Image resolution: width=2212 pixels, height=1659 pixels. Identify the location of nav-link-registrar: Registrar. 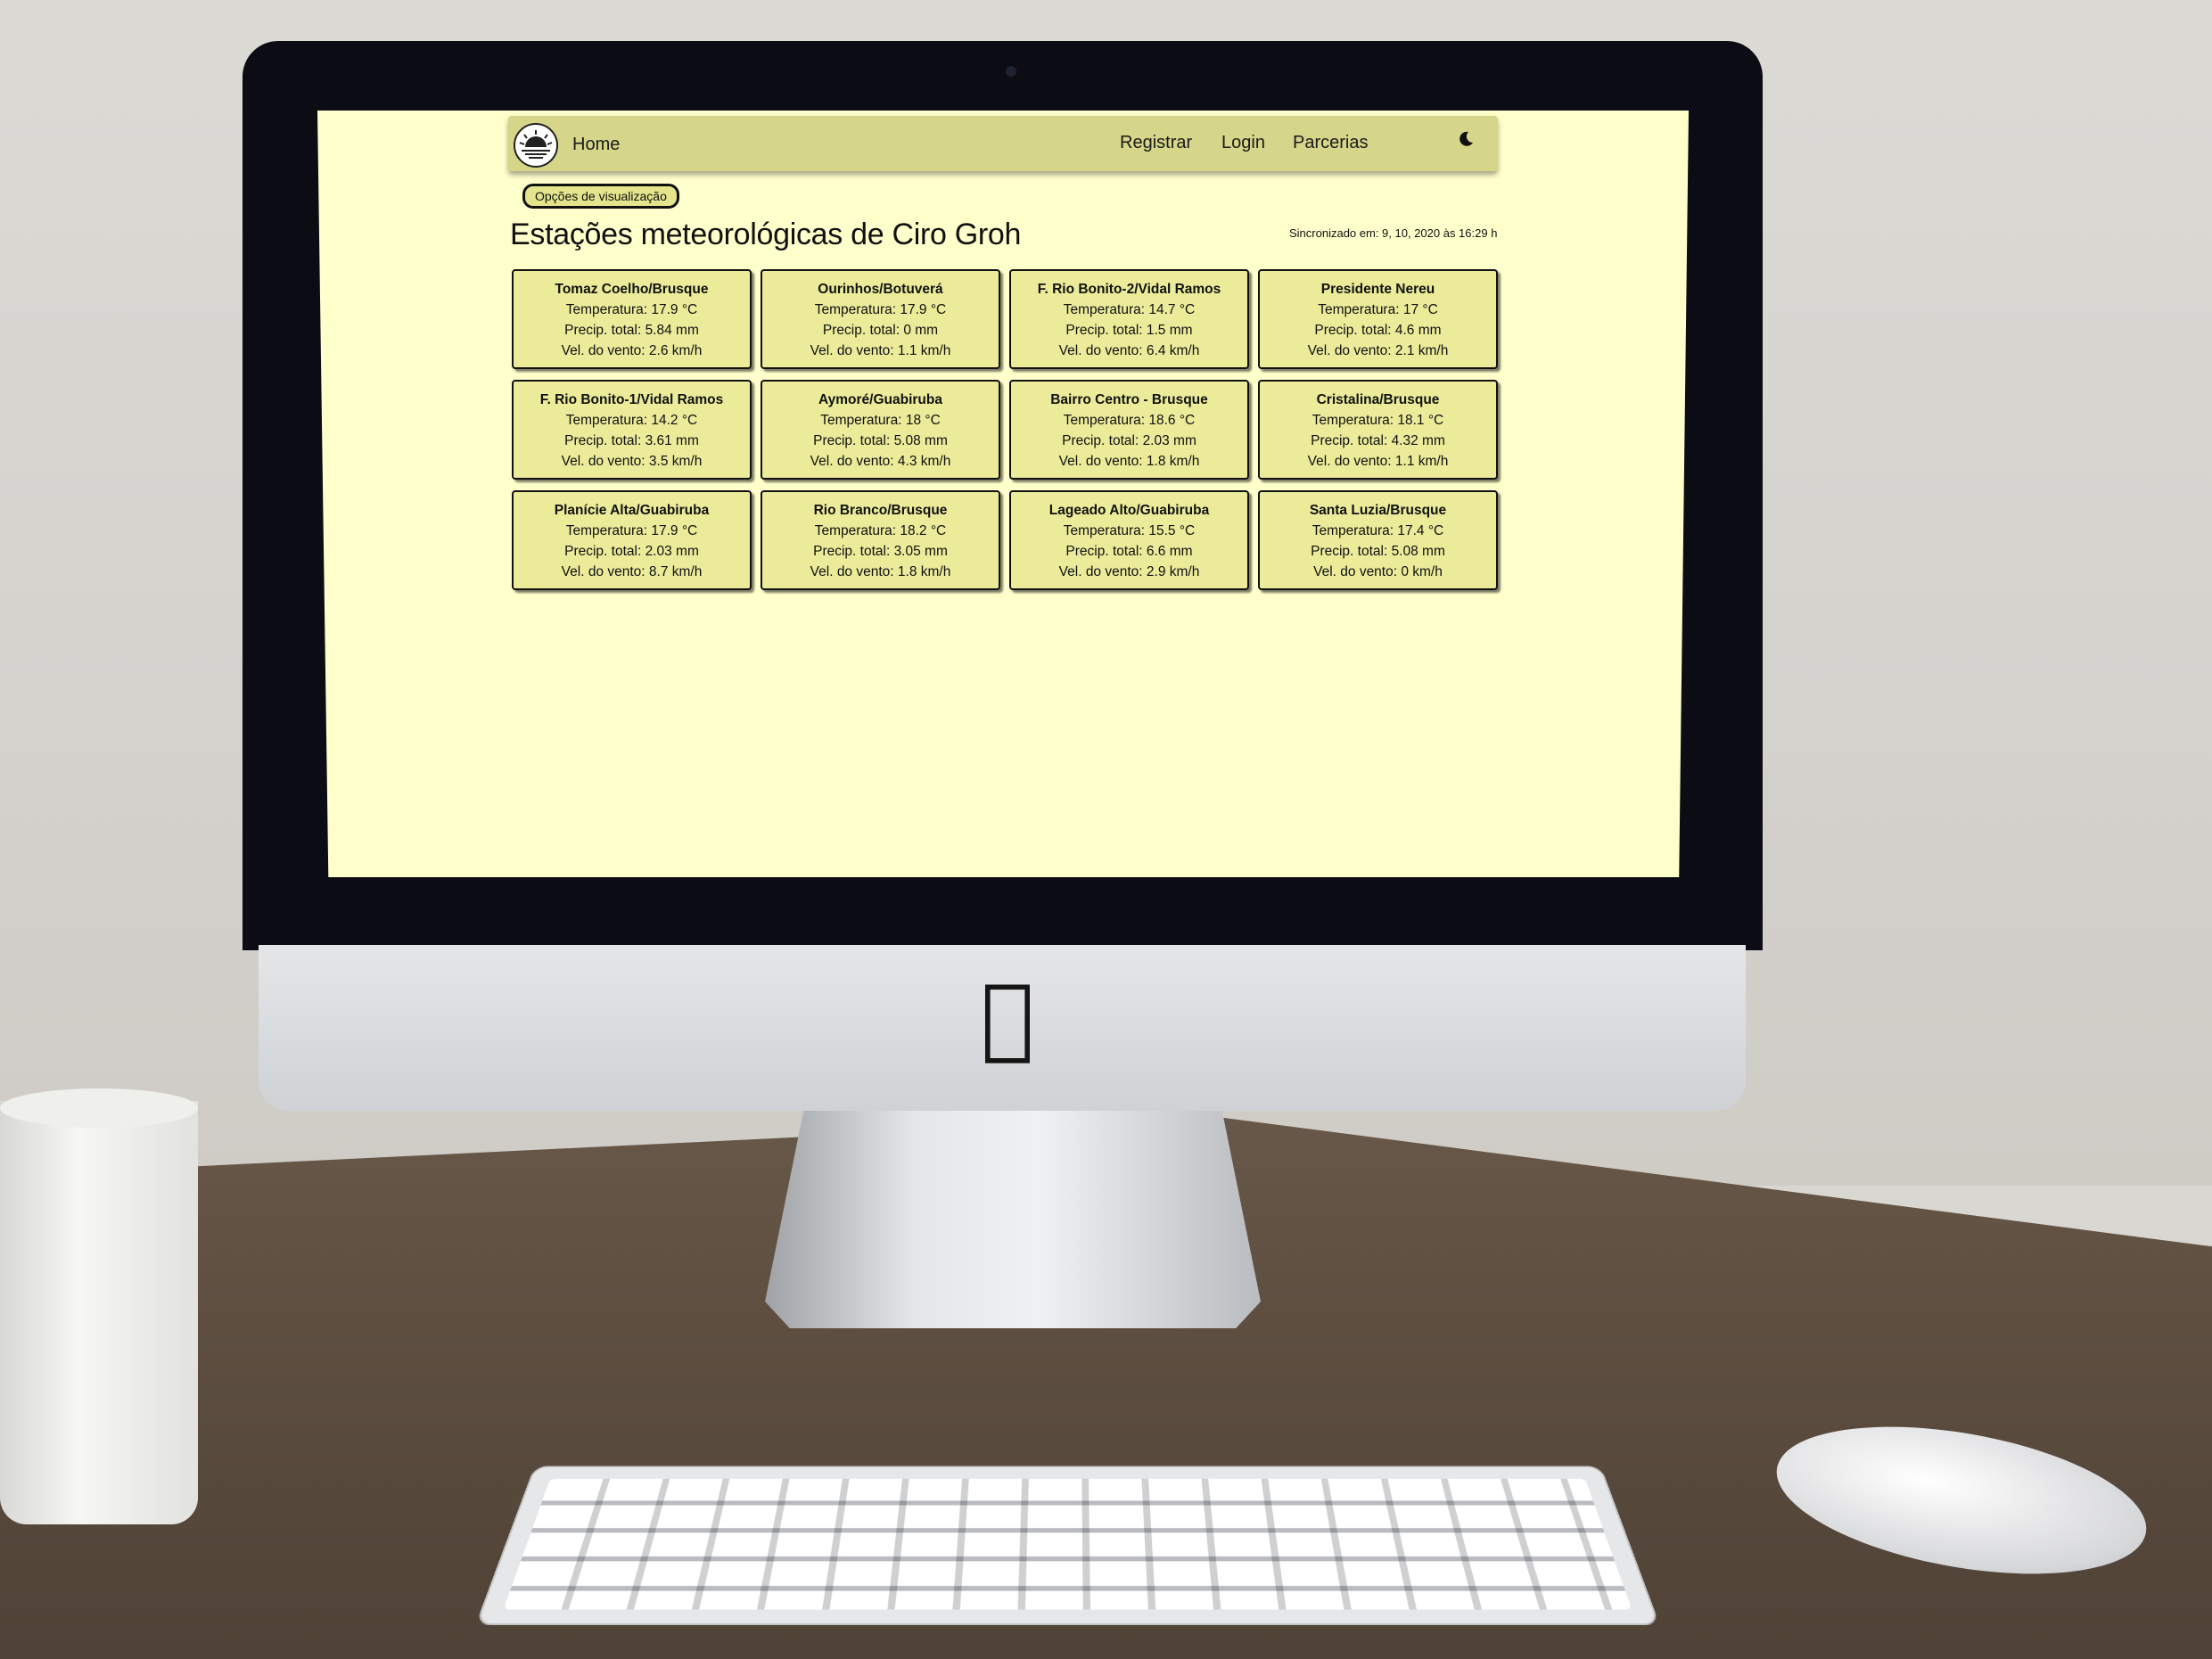
(1156, 143).